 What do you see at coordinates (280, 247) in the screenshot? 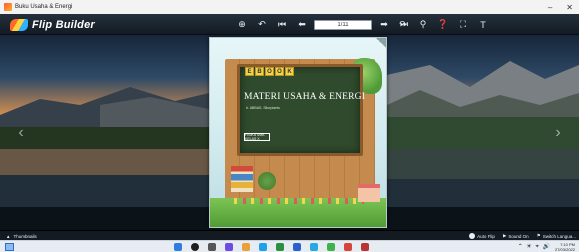
I see `store-icon` at bounding box center [280, 247].